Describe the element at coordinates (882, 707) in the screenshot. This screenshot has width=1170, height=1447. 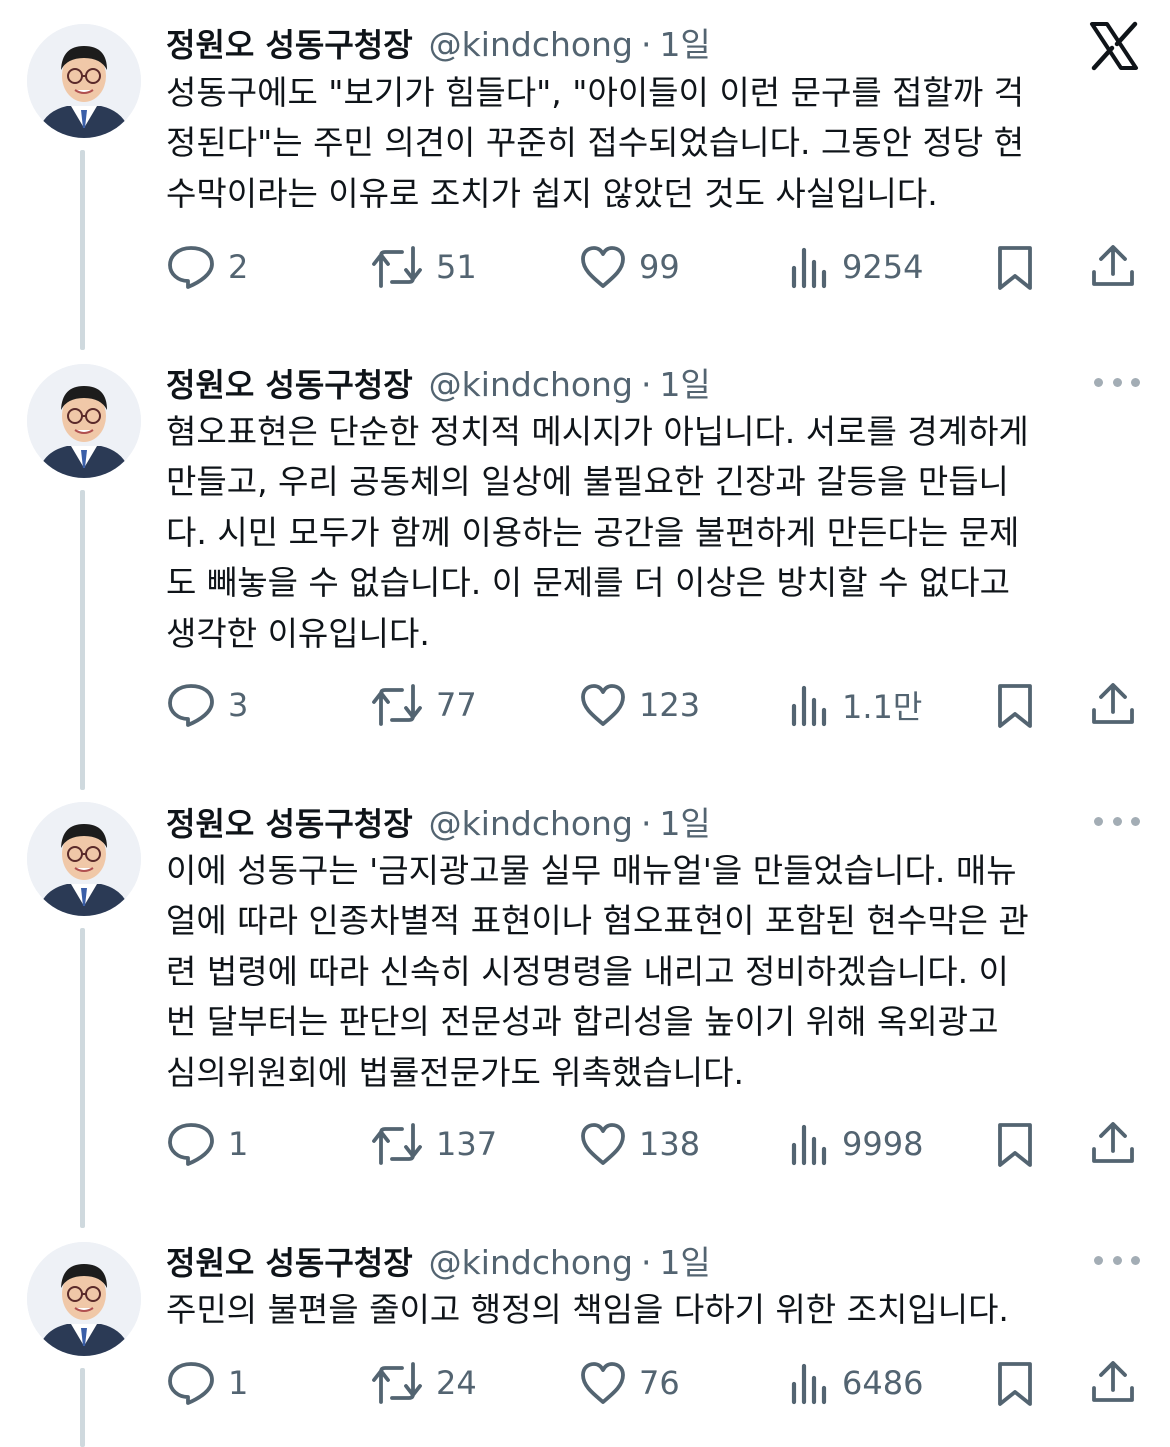
I see `views-count: 1.1만` at that location.